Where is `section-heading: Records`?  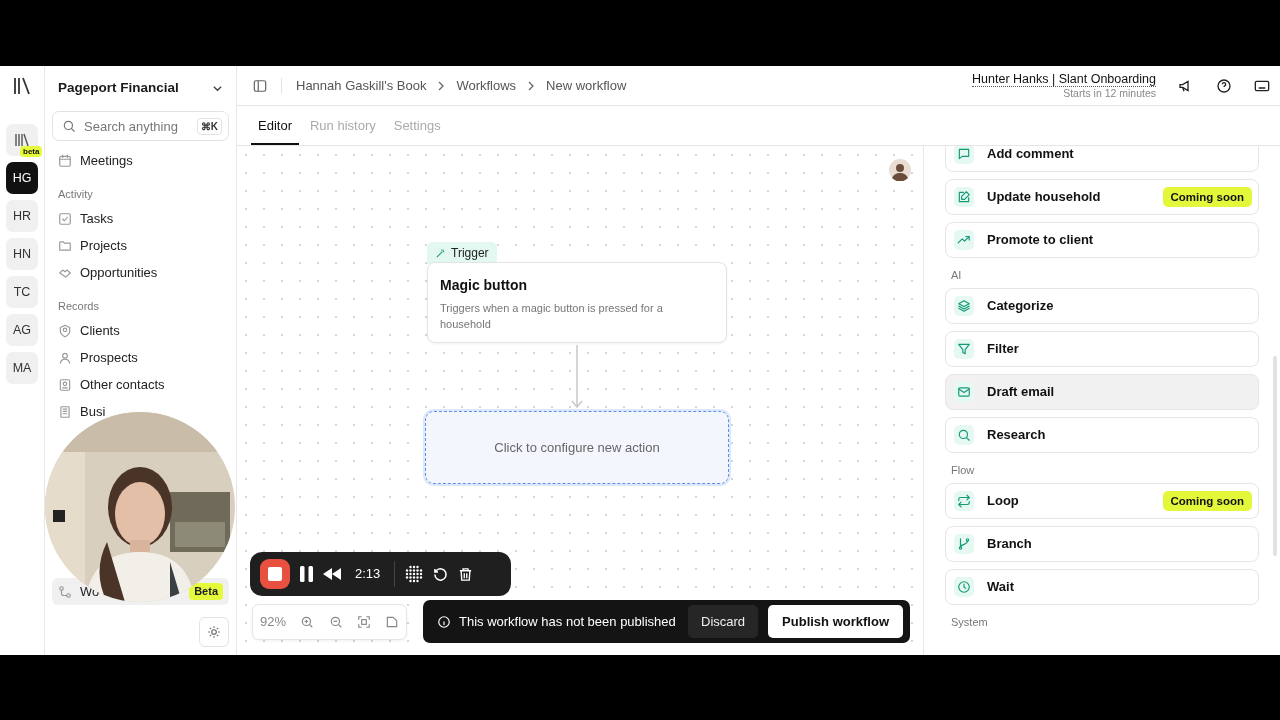 section-heading: Records is located at coordinates (78, 306).